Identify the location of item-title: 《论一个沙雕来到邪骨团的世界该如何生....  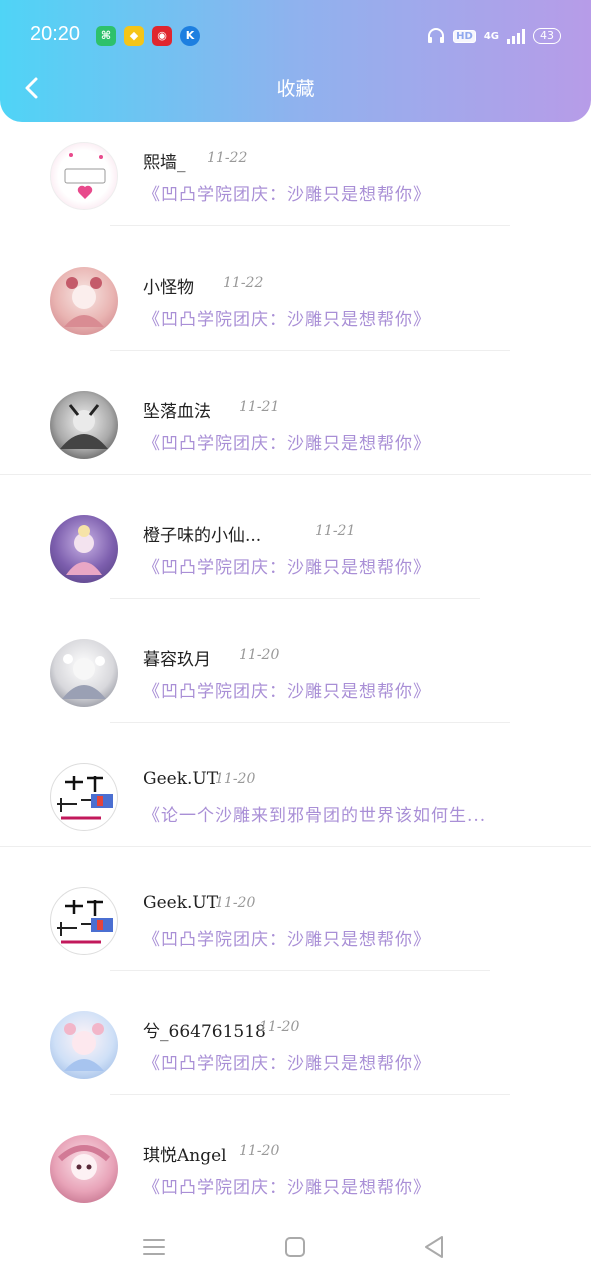
(314, 813).